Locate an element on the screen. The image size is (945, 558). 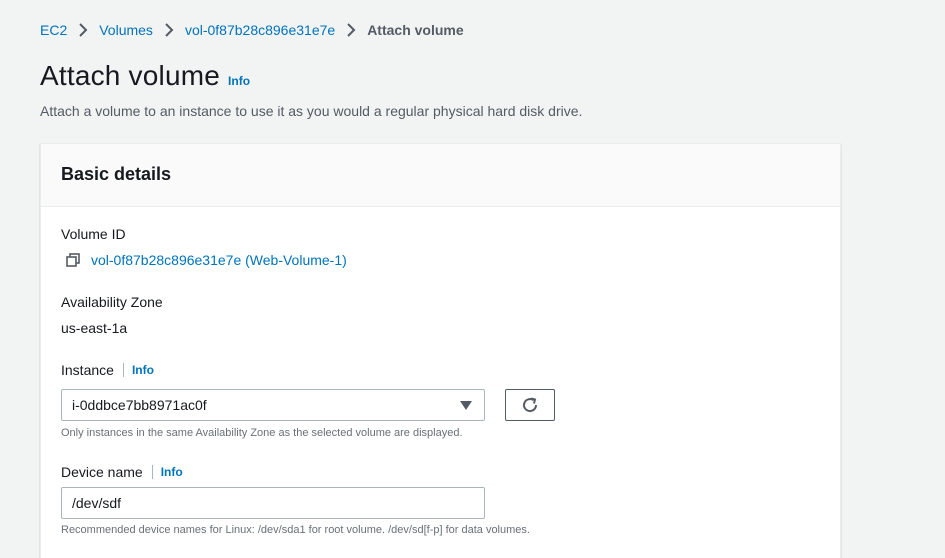
refresh-icon is located at coordinates (530, 405).